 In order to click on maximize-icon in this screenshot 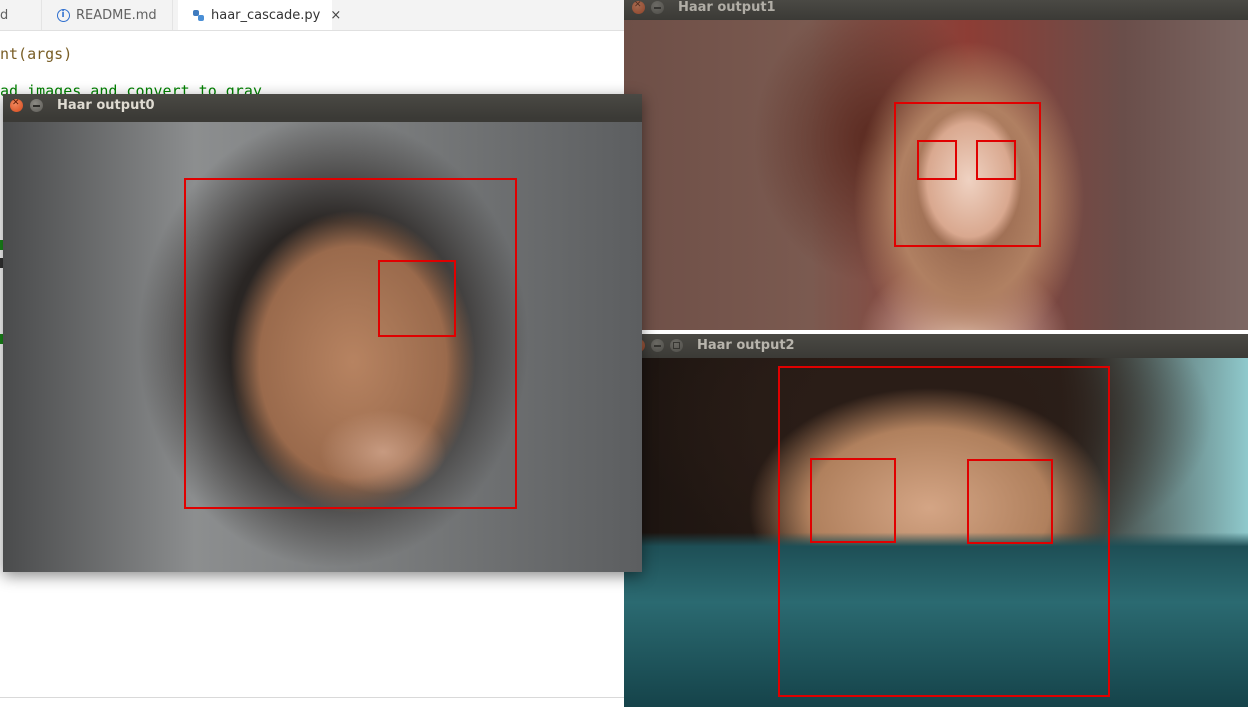, I will do `click(676, 345)`.